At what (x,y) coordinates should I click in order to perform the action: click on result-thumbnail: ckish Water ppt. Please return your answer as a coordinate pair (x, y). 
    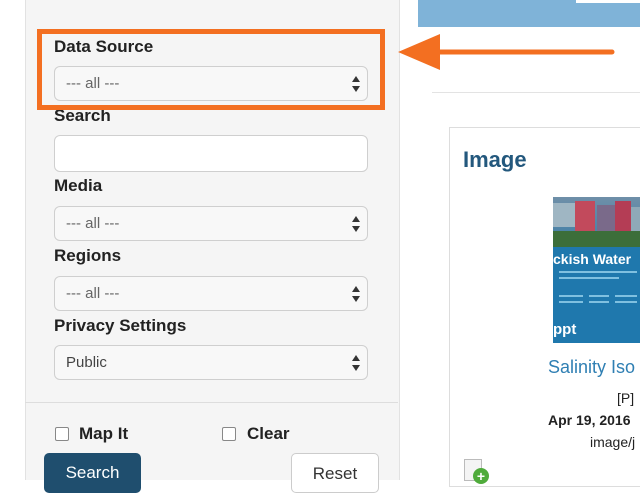
    Looking at the image, I should click on (596, 270).